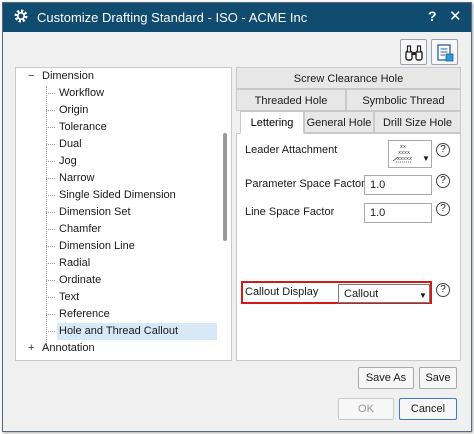 Image resolution: width=474 pixels, height=434 pixels. I want to click on expand-icon: +, so click(31, 348).